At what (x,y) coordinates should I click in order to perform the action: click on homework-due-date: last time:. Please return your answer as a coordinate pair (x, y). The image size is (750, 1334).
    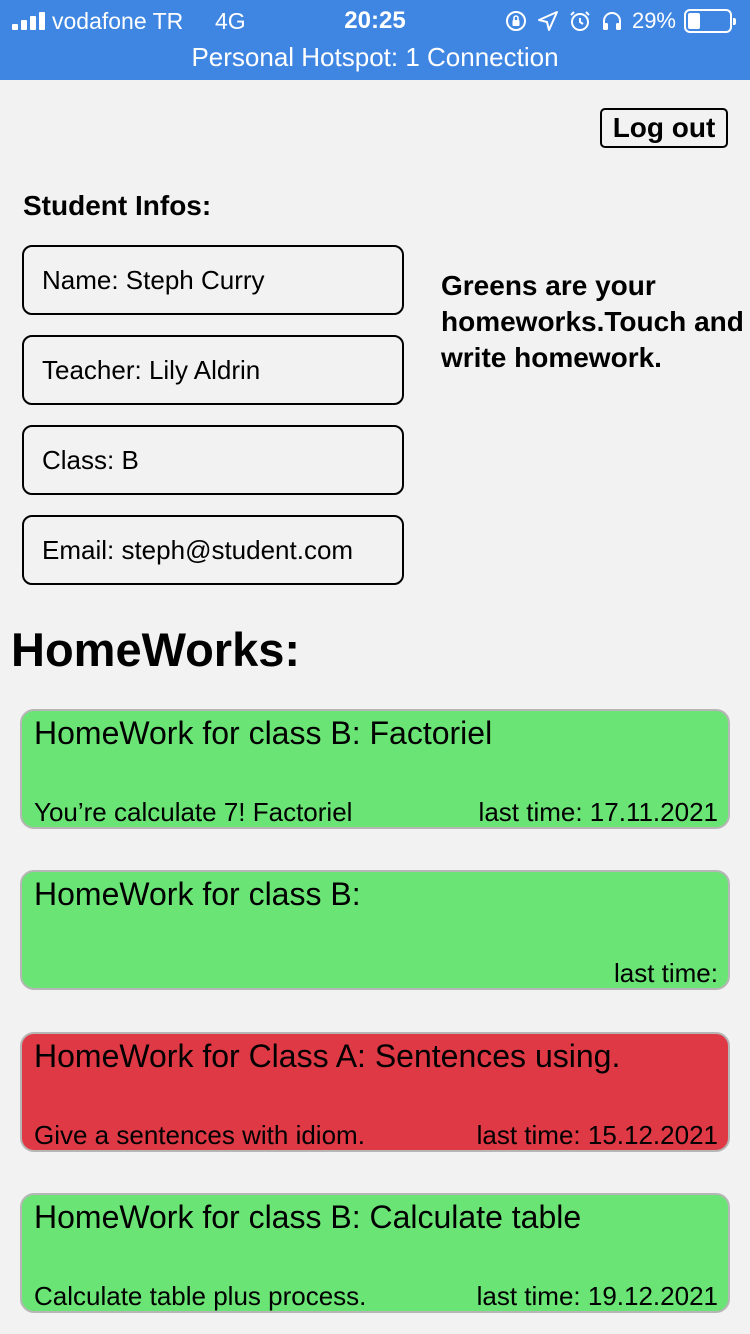
    Looking at the image, I should click on (665, 973).